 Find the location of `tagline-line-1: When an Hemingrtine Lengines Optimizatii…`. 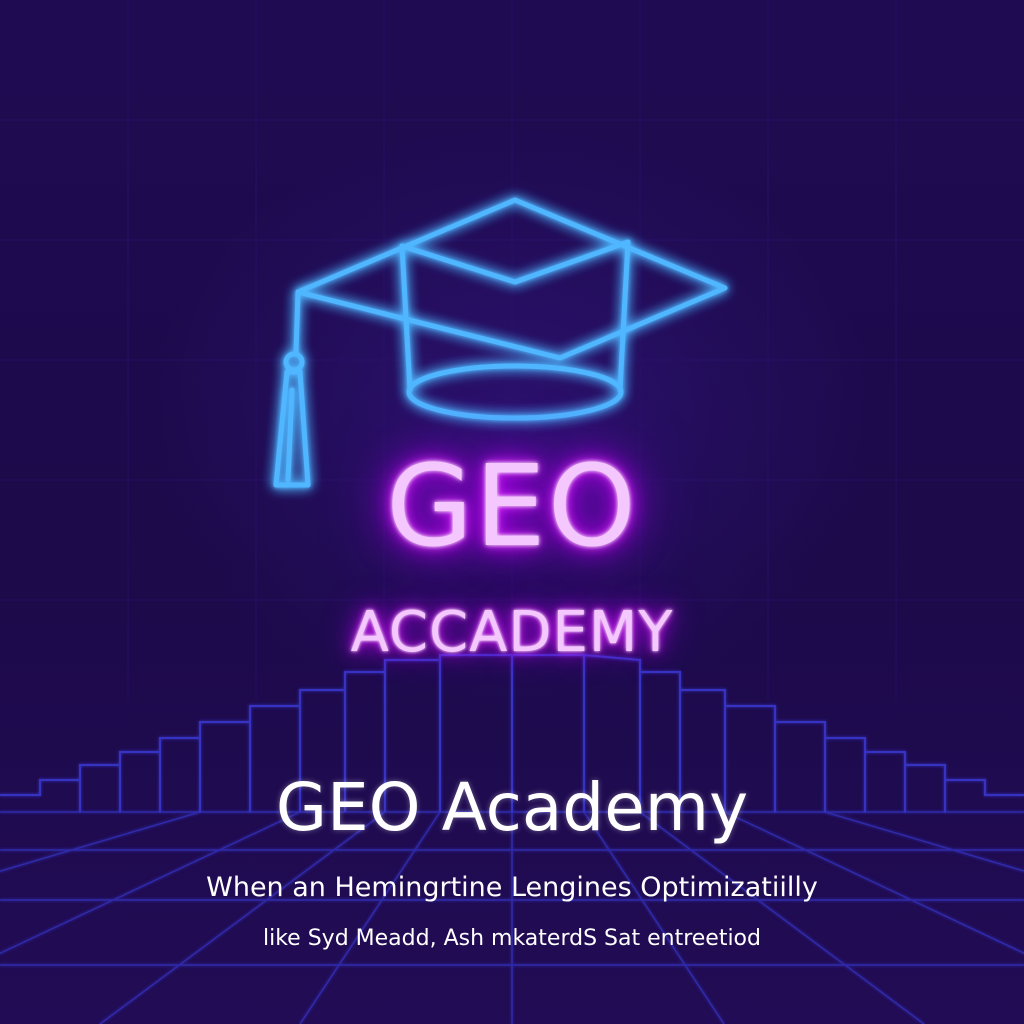

tagline-line-1: When an Hemingrtine Lengines Optimizatii… is located at coordinates (512, 887).